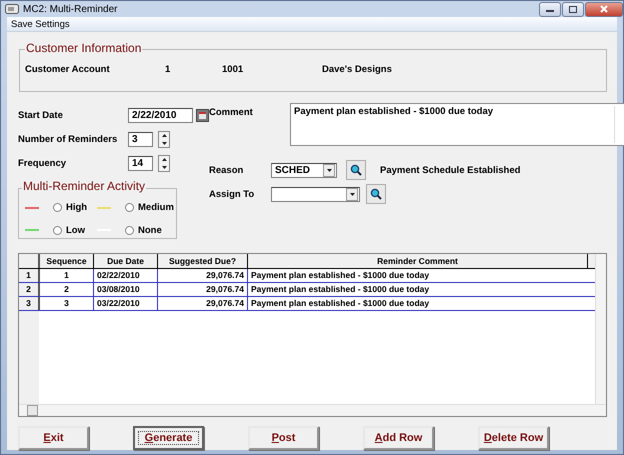 This screenshot has height=455, width=624. I want to click on field-label: Reason, so click(226, 170).